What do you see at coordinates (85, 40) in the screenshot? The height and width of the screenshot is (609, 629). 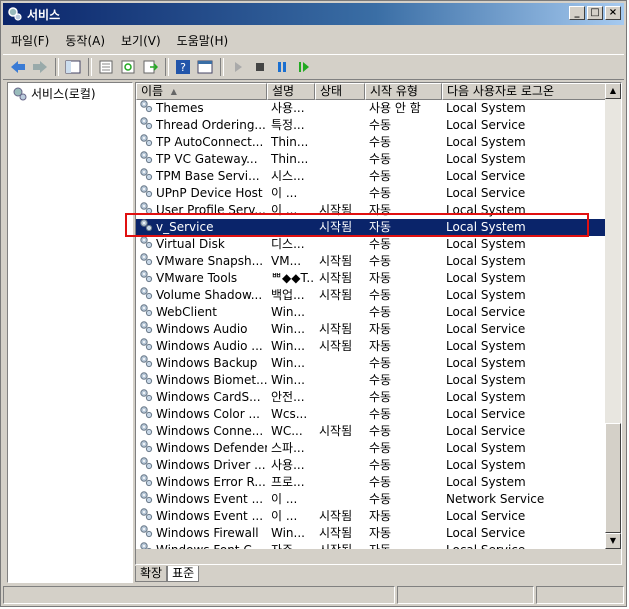 I see `menu-action: 동작(A)` at bounding box center [85, 40].